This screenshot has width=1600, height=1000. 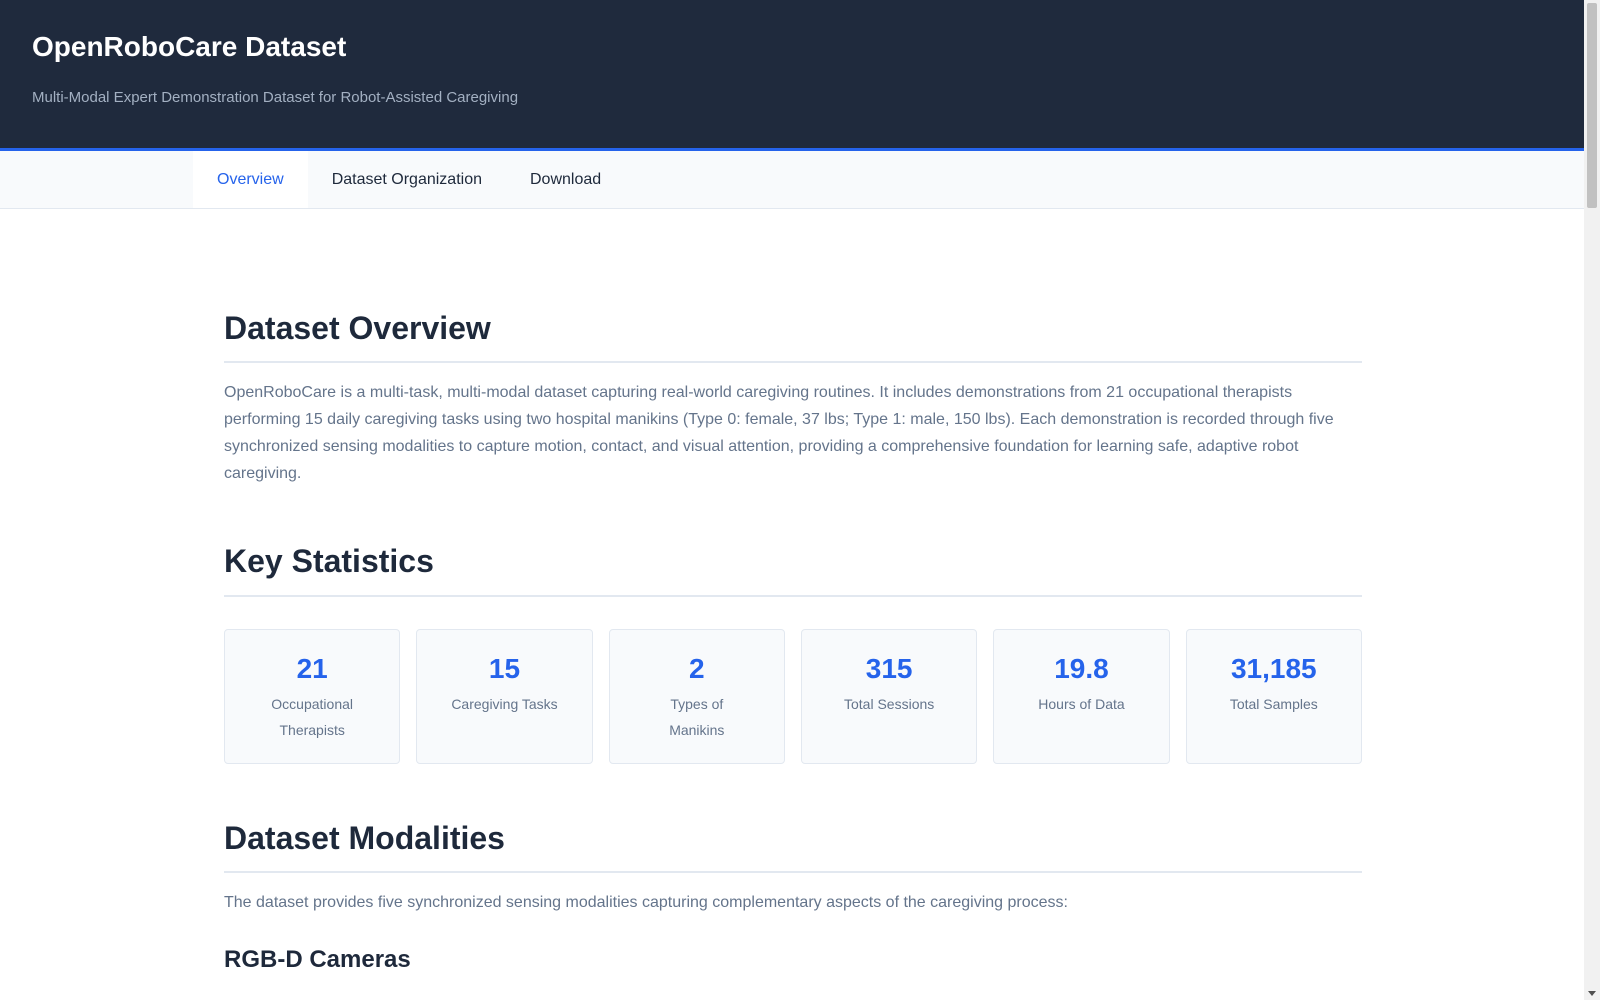 What do you see at coordinates (792, 180) in the screenshot?
I see `tab-navigation: Overview Dataset Organization Download` at bounding box center [792, 180].